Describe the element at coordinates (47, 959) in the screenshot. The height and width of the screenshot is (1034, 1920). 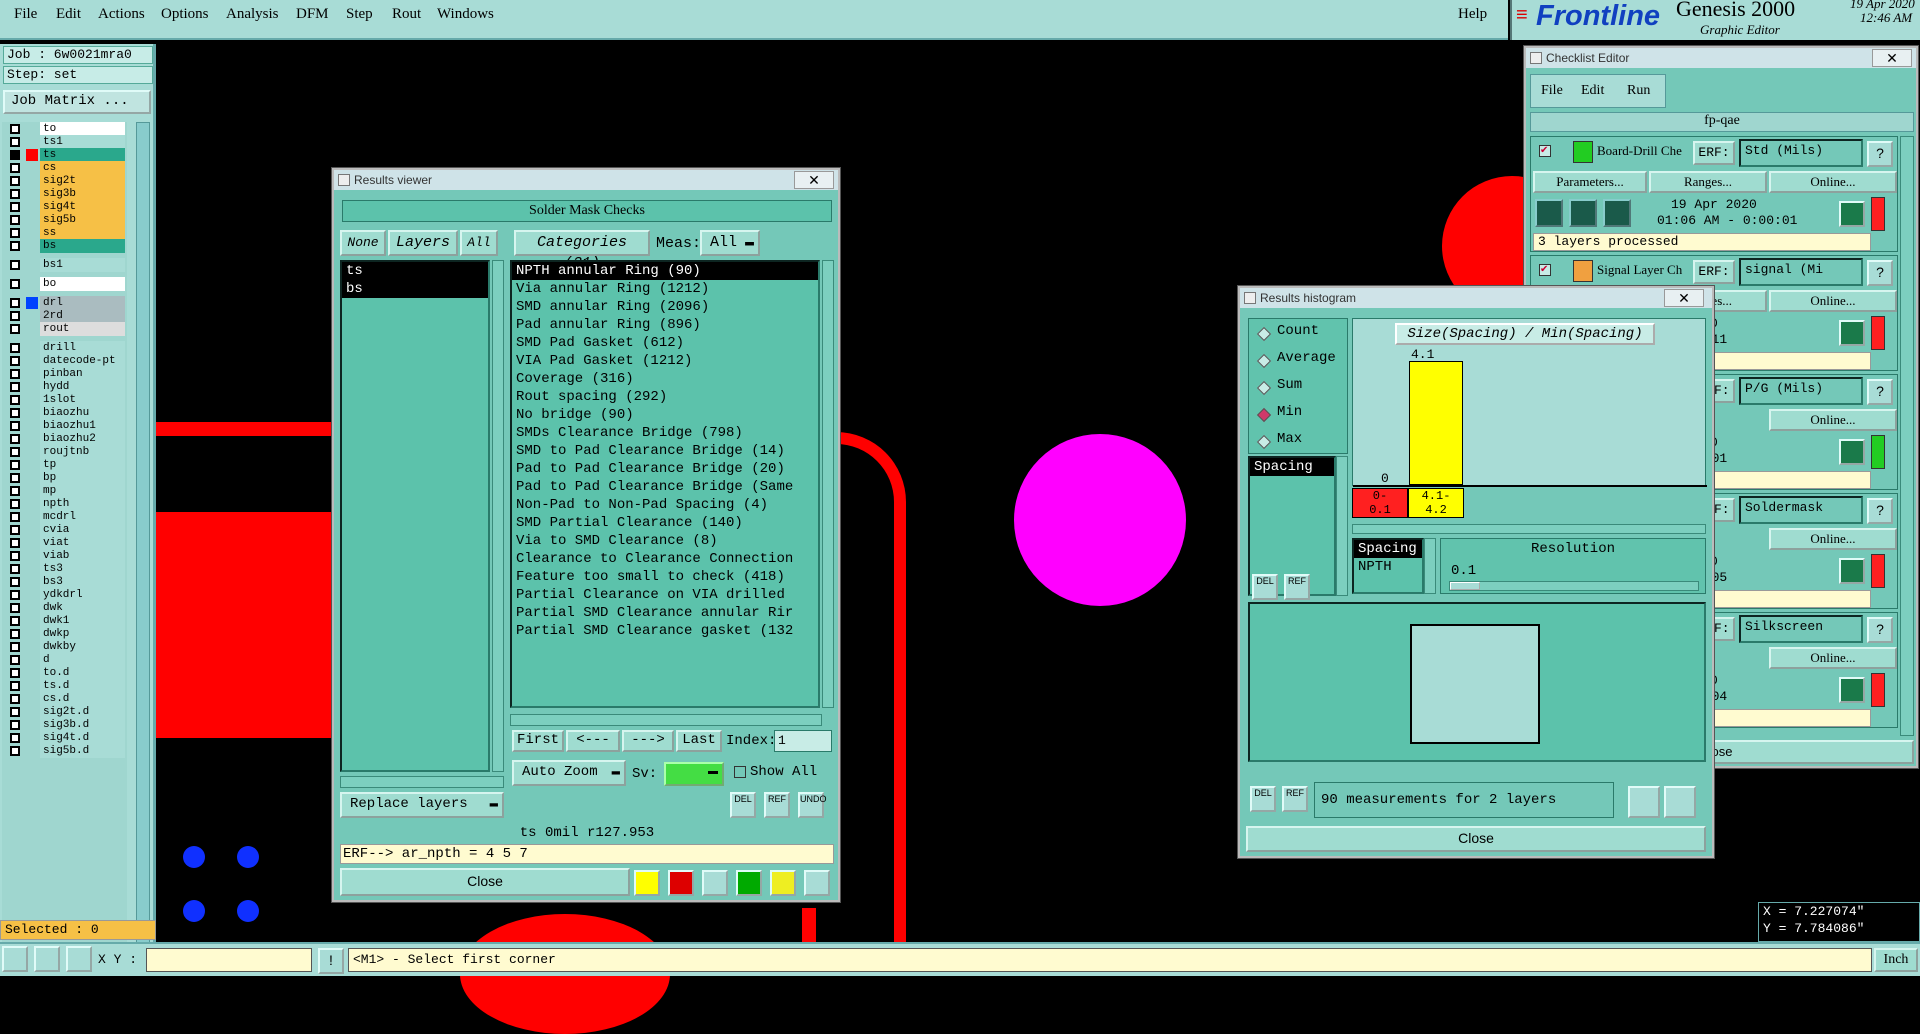
I see `measure-icon` at that location.